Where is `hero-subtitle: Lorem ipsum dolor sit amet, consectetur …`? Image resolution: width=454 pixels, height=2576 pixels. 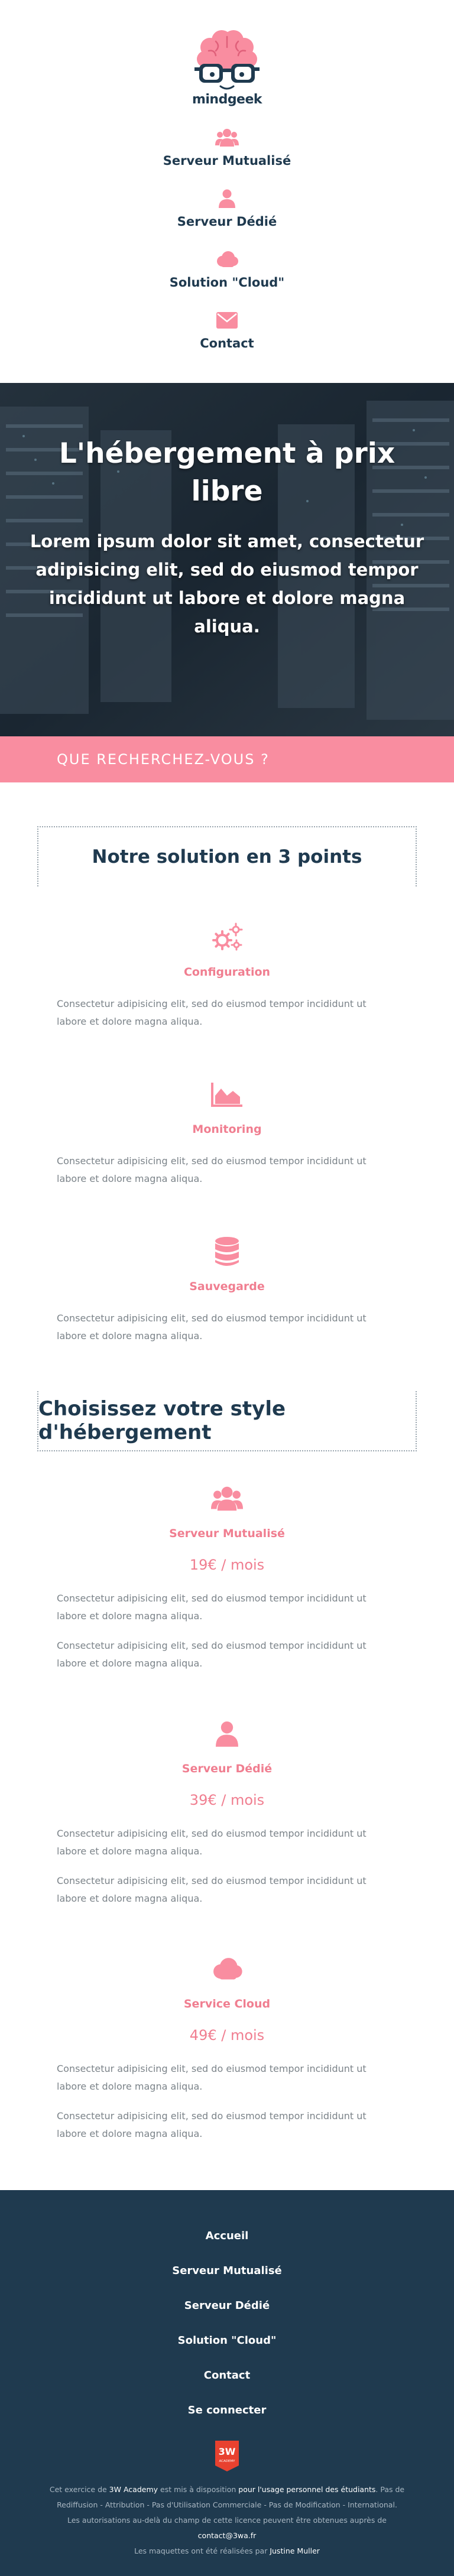
hero-subtitle: Lorem ipsum dolor sit amet, consectetur … is located at coordinates (227, 583).